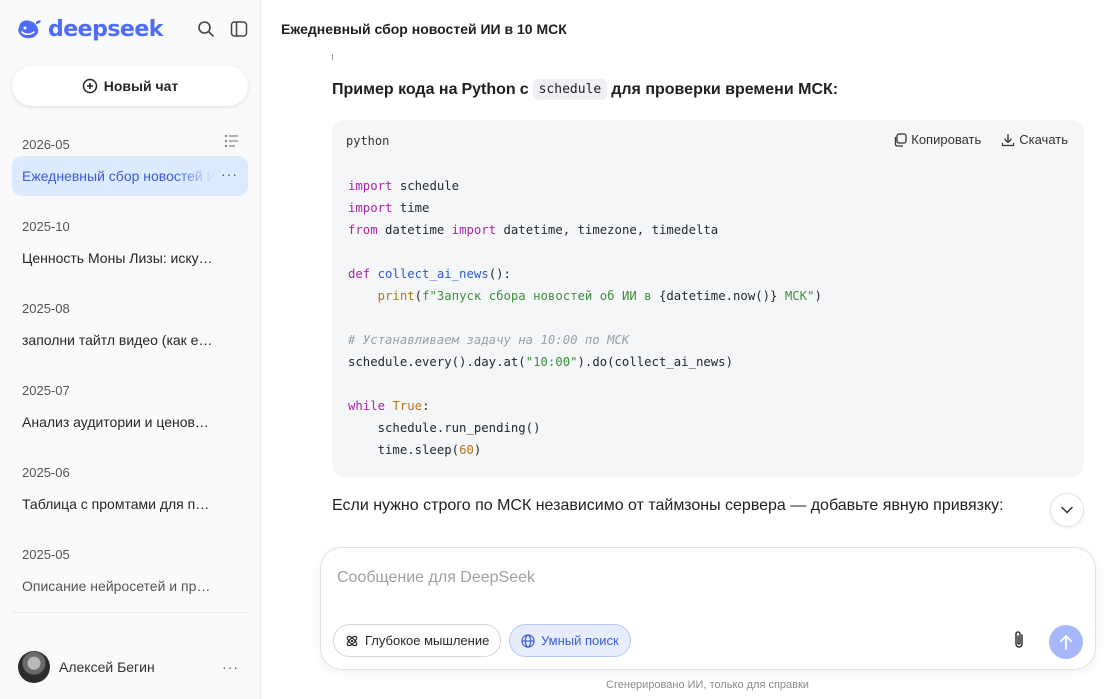 The image size is (1115, 699). Describe the element at coordinates (332, 57) in the screenshot. I see `text-caret` at that location.